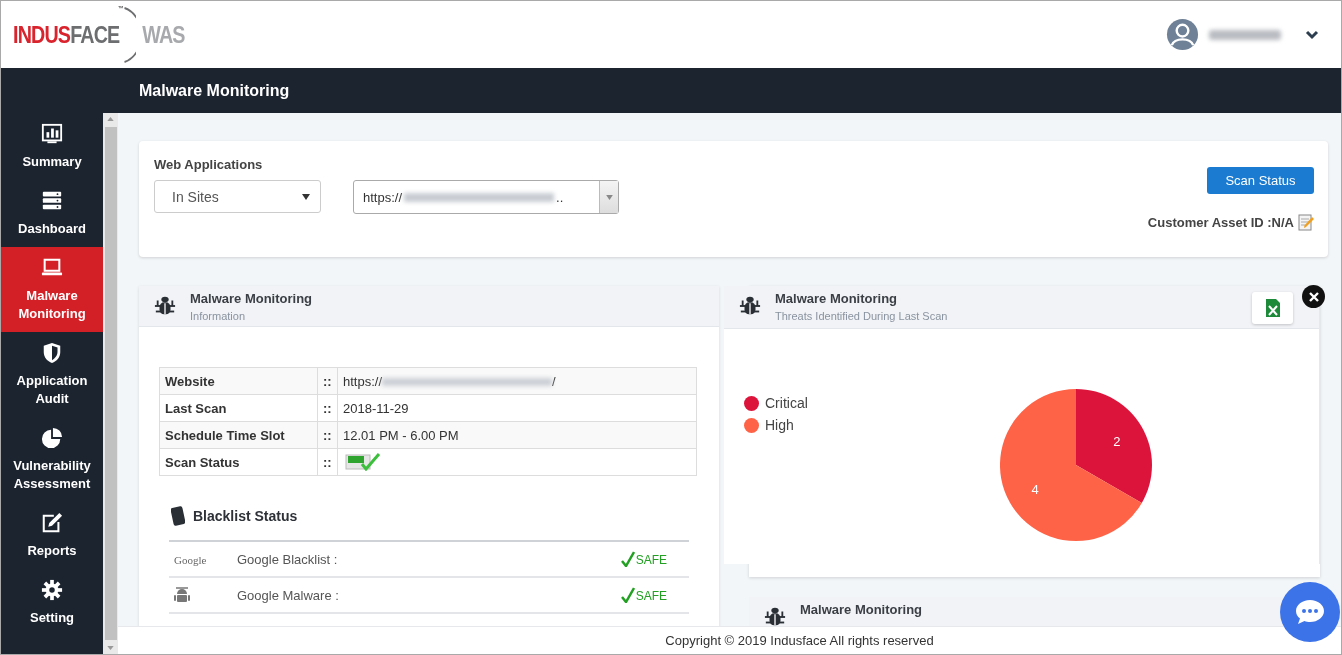 The width and height of the screenshot is (1342, 655). I want to click on url-text: https://, so click(363, 381).